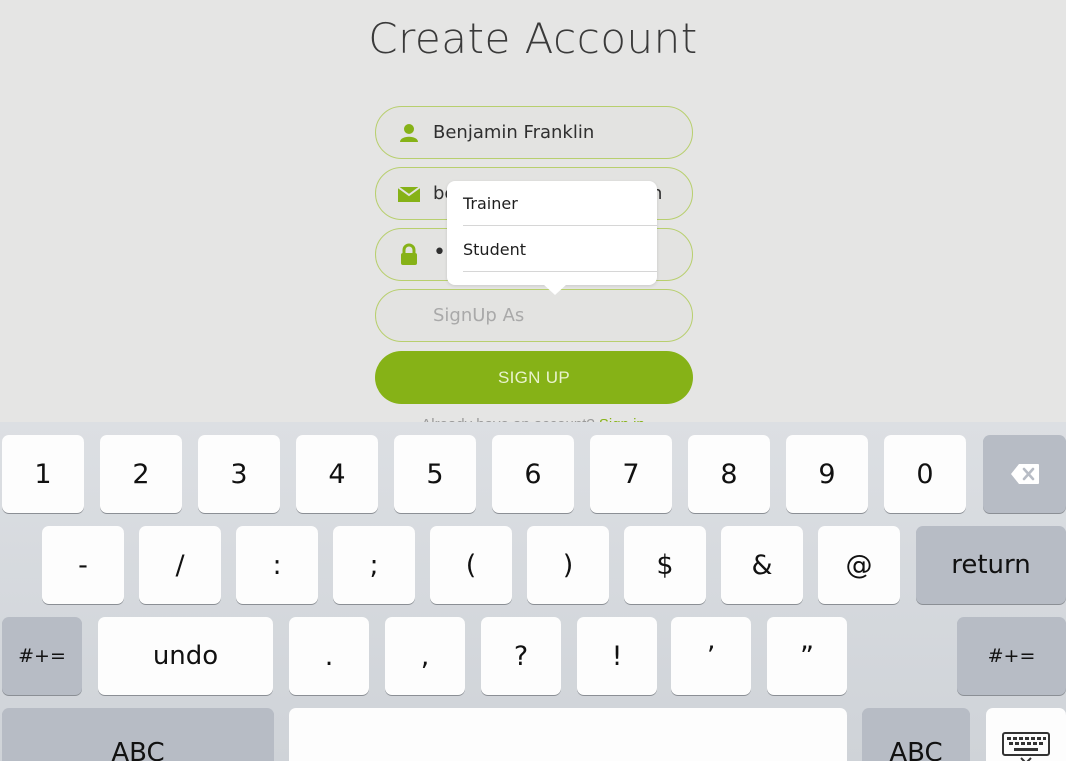 Image resolution: width=1066 pixels, height=761 pixels. Describe the element at coordinates (1011, 656) in the screenshot. I see `more-symbols-key-right: #+=` at that location.